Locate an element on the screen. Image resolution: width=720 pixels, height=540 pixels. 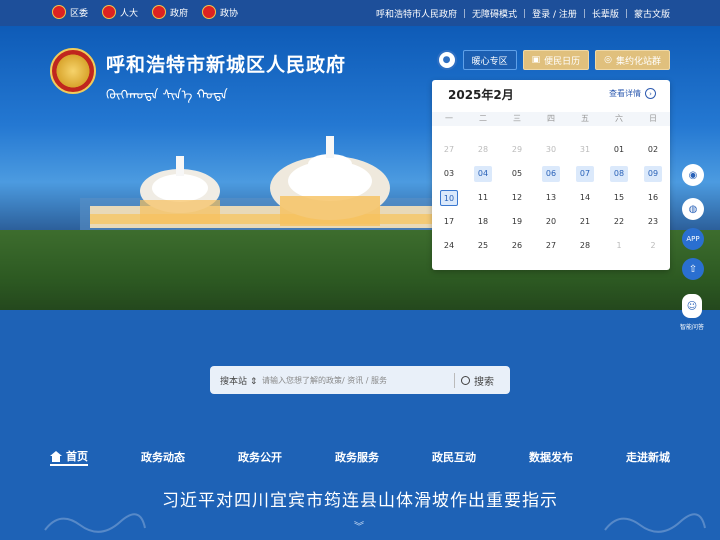
top-link-label: 政府 is located at coordinates (179, 13).